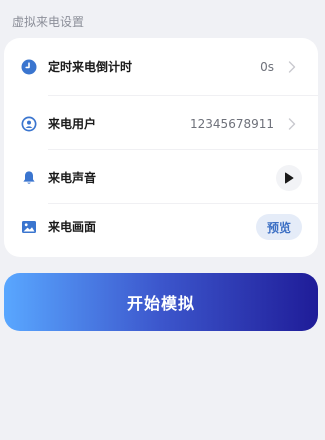  I want to click on caller-label: 来电用户, so click(72, 124).